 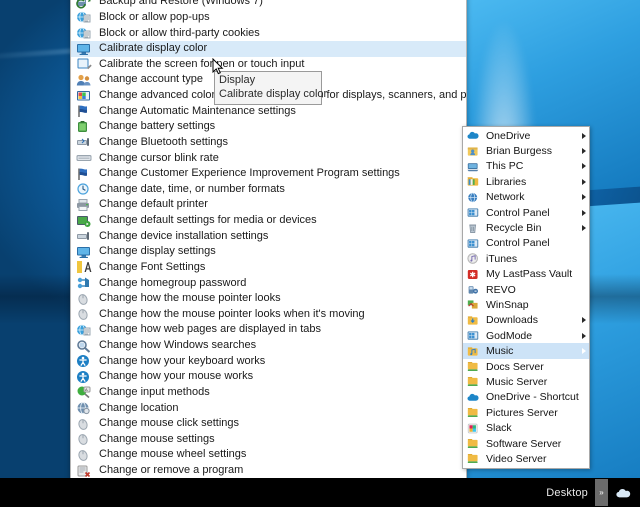 What do you see at coordinates (506, 181) in the screenshot?
I see `context-menu-item-label: Libraries` at bounding box center [506, 181].